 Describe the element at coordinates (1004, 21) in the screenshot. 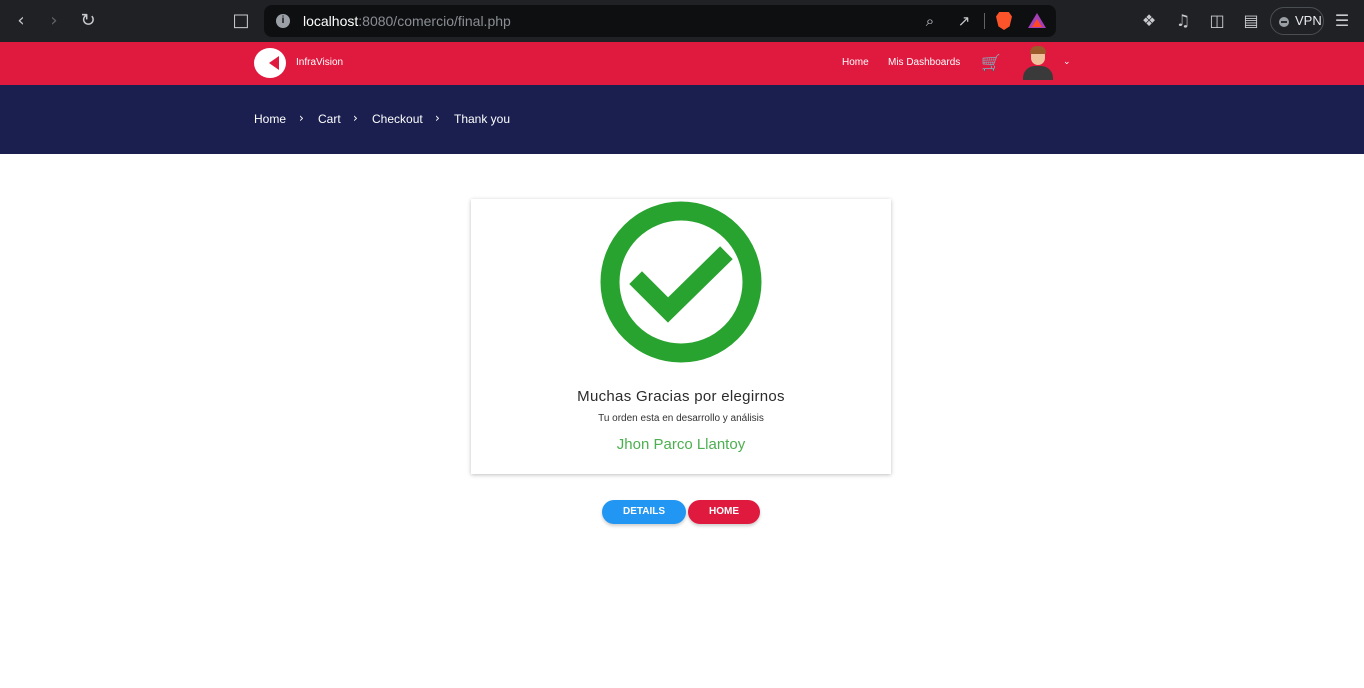

I see `brave-shields-icon` at that location.